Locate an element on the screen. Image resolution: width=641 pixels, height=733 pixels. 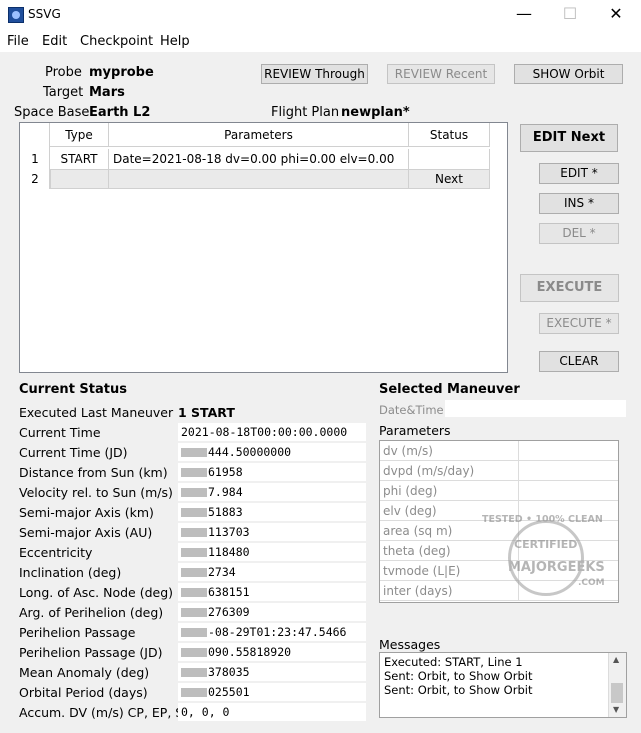
show-orbit-button: SHOW Orbit is located at coordinates (568, 74).